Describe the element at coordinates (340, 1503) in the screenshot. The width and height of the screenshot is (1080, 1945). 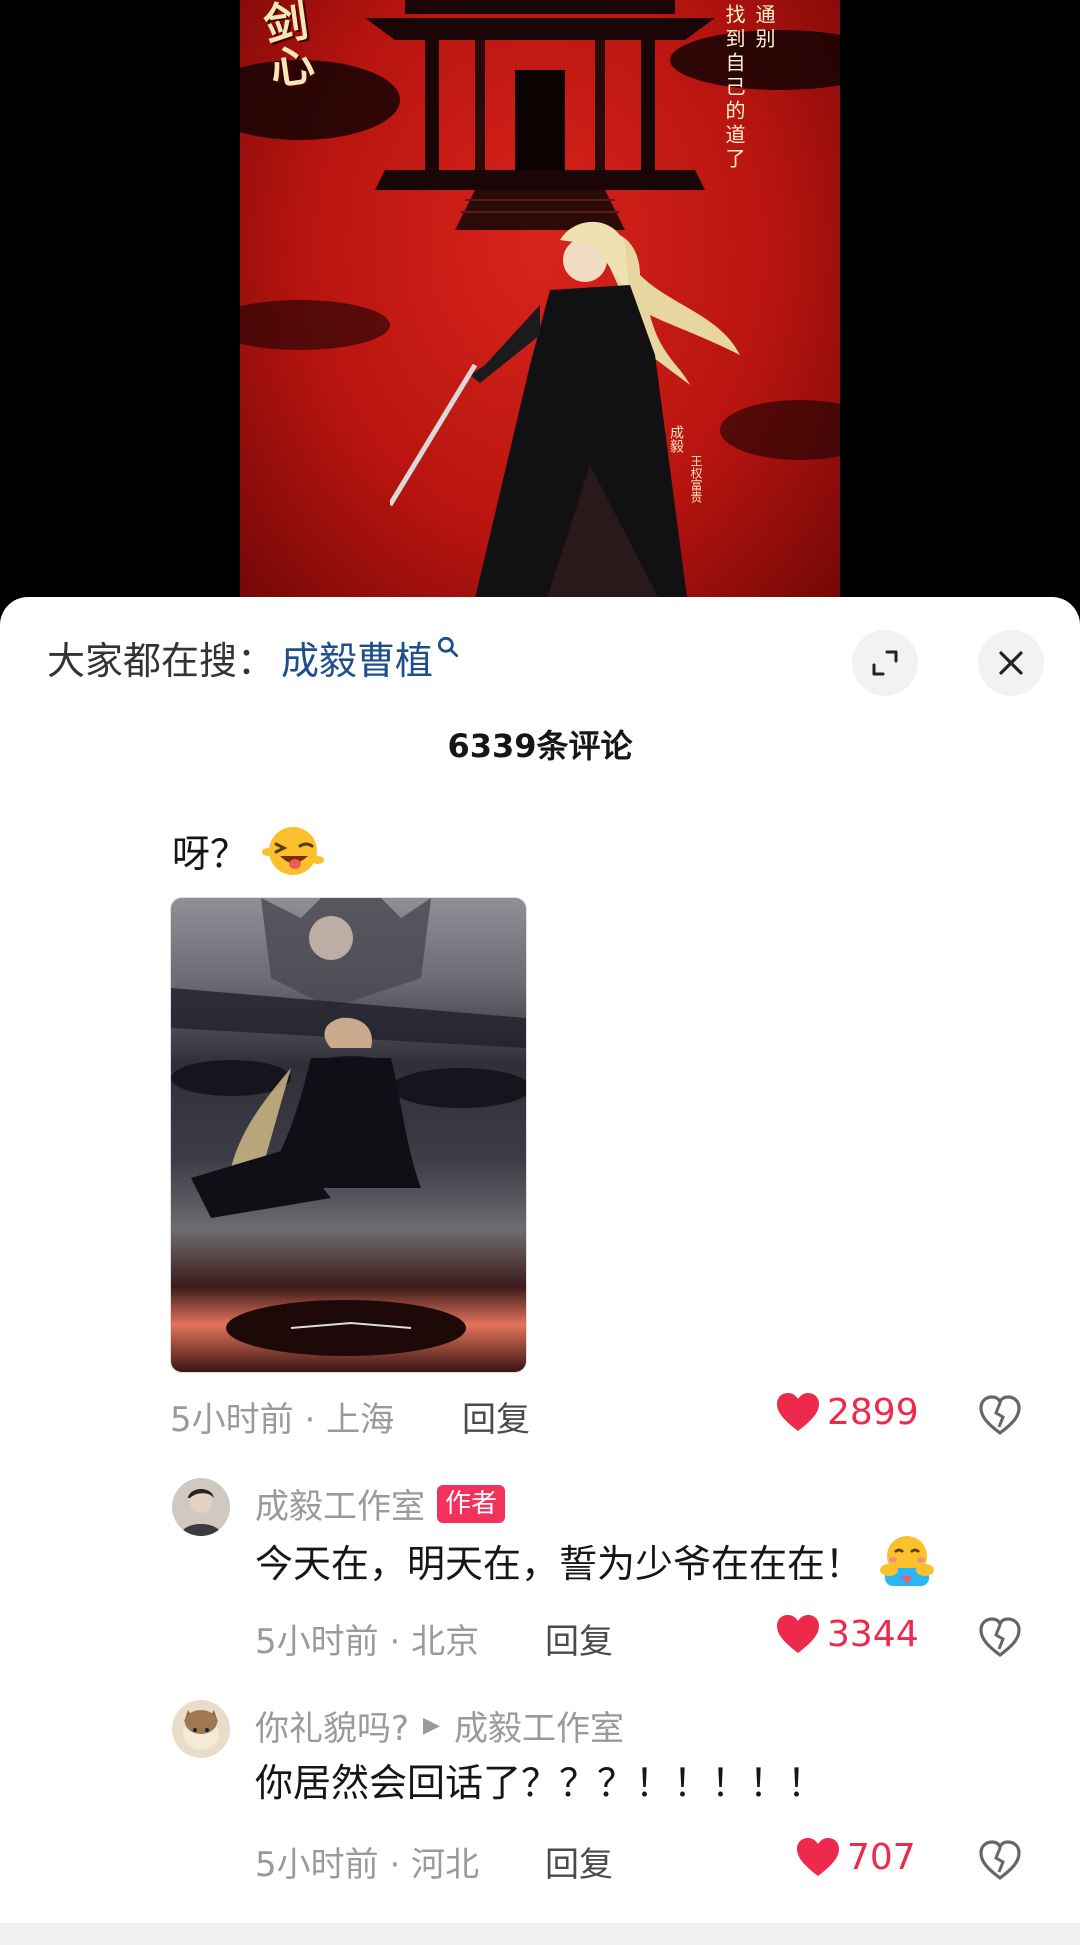
I see `reply-username: 成毅工作室` at that location.